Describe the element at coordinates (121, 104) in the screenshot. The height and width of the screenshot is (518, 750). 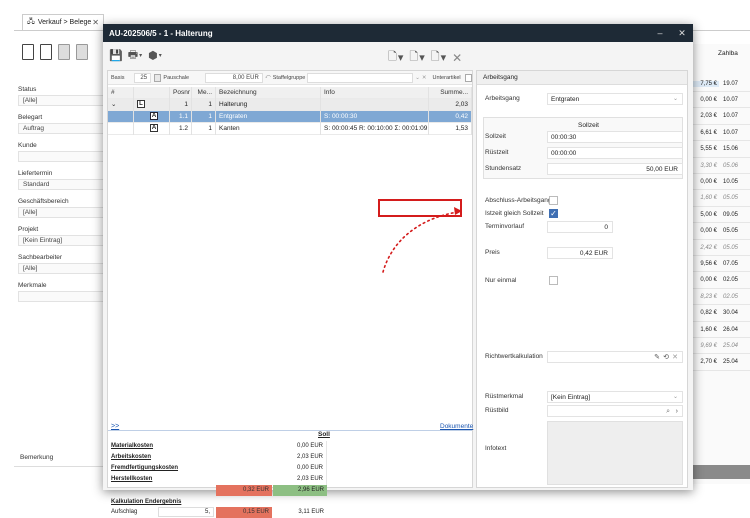
I see `collapse-chevron-icon: ⌄` at that location.